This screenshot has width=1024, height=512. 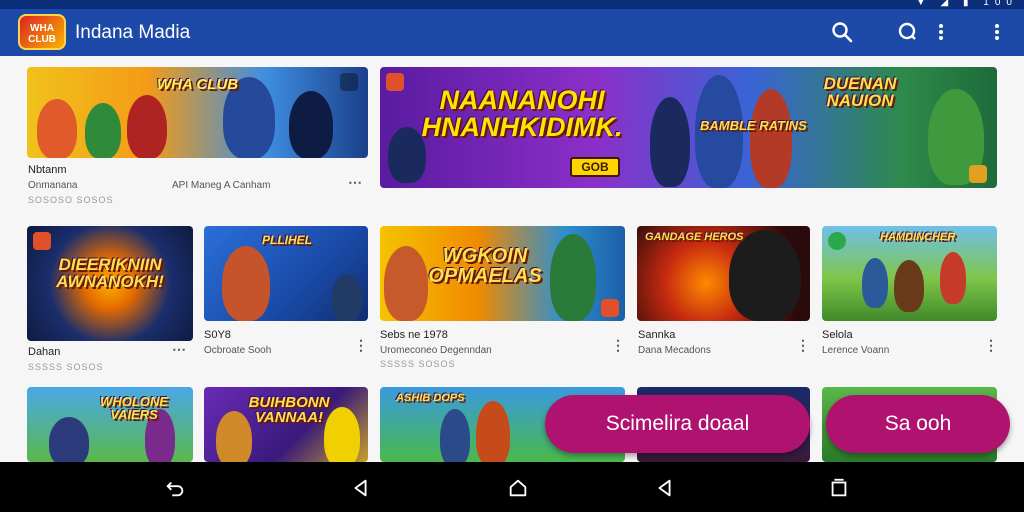 What do you see at coordinates (674, 350) in the screenshot?
I see `video-channel: Dana Mecadons` at bounding box center [674, 350].